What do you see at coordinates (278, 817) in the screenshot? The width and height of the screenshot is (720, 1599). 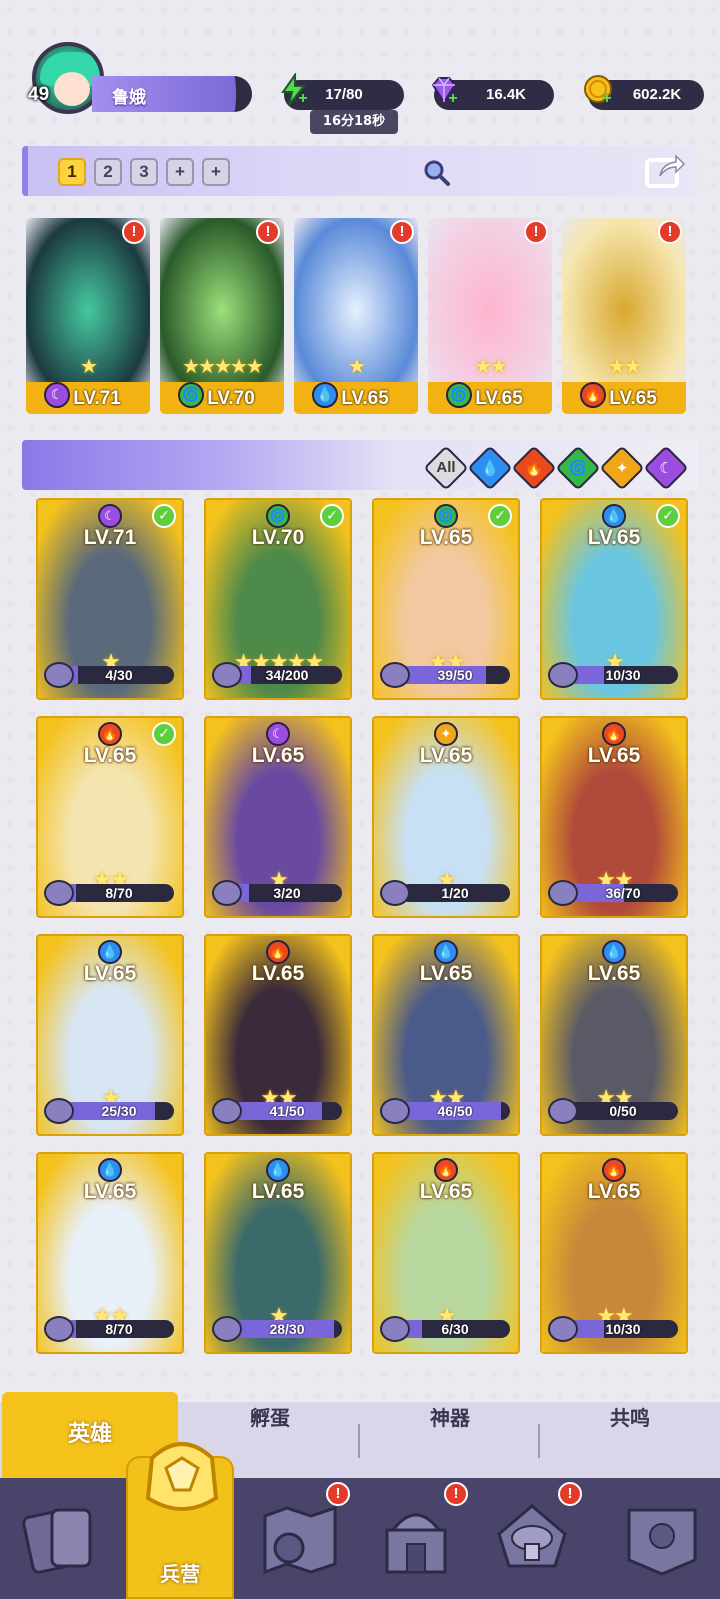 I see `hero-card: ☾ LV.65 ★ 3/20` at bounding box center [278, 817].